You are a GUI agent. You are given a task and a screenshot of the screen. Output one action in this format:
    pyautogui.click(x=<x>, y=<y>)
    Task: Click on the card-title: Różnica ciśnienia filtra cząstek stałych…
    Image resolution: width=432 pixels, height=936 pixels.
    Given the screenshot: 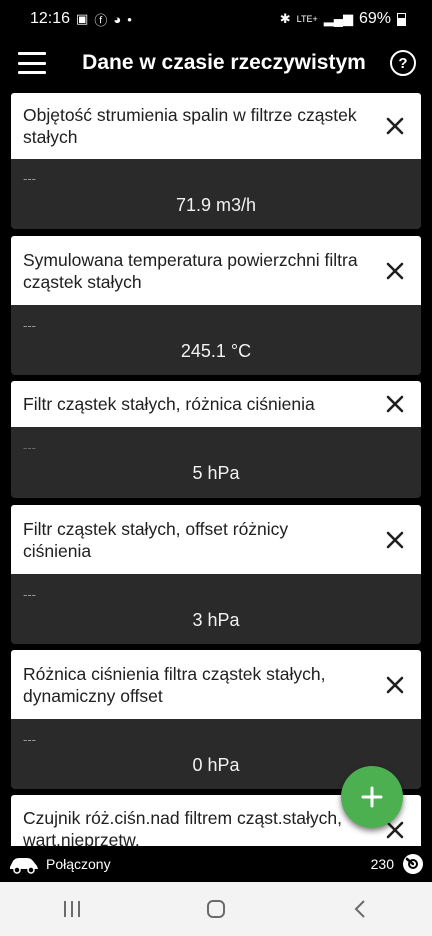 What is the action you would take?
    pyautogui.click(x=174, y=684)
    